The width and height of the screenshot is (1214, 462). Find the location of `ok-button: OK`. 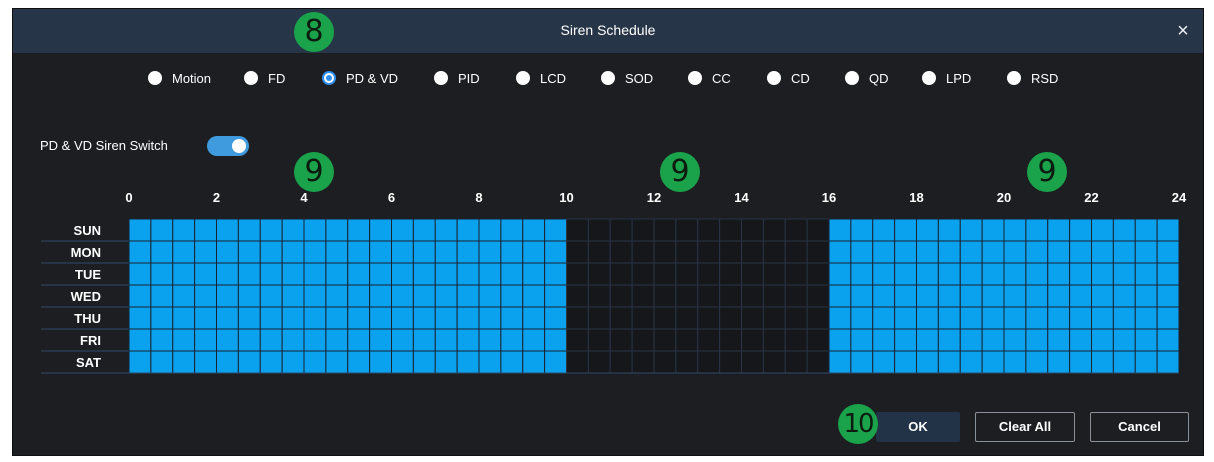

ok-button: OK is located at coordinates (918, 427).